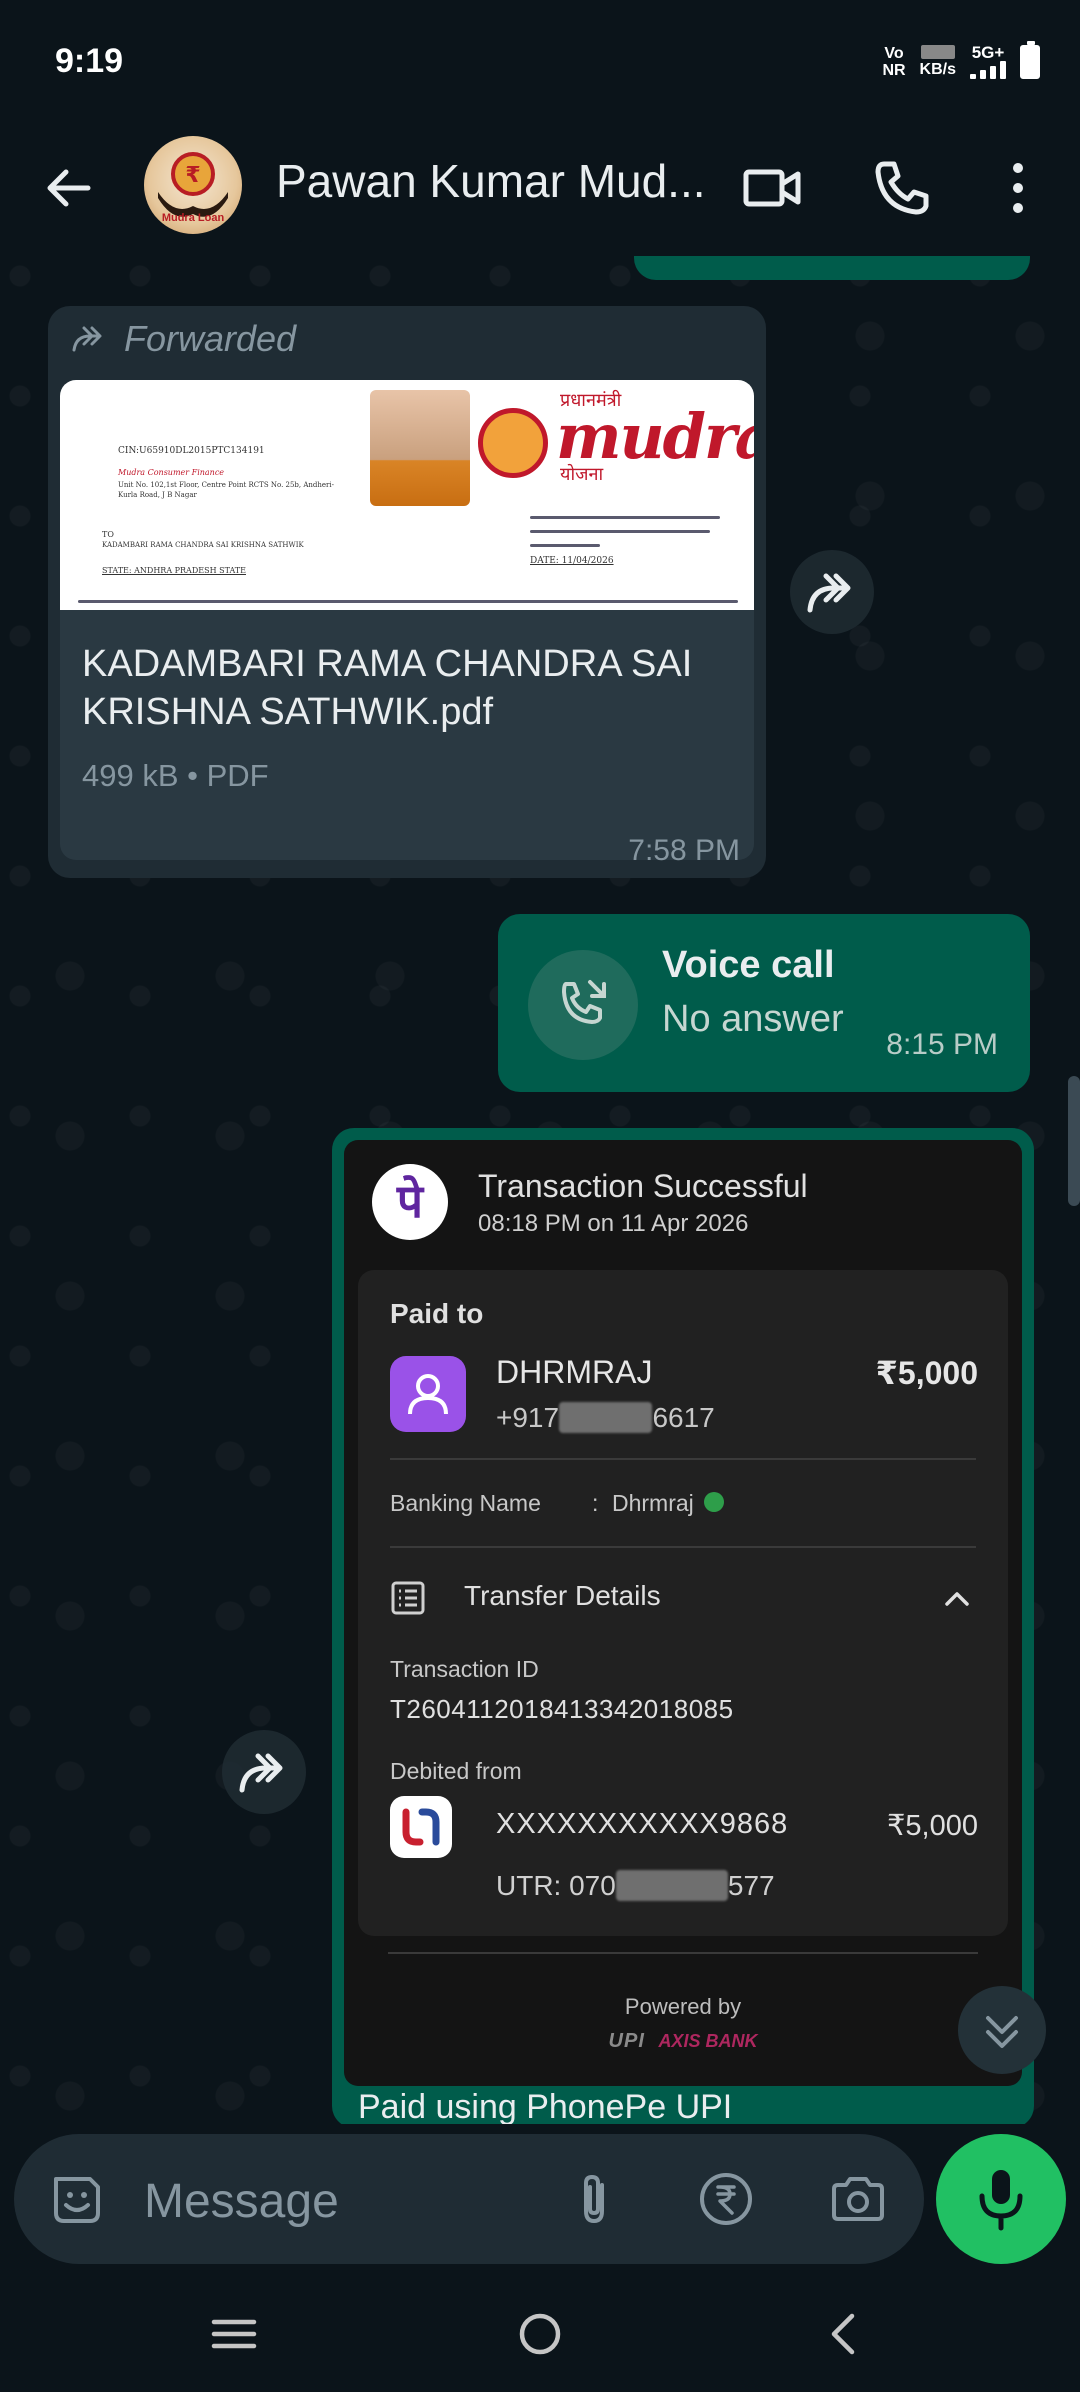  Describe the element at coordinates (832, 268) in the screenshot. I see `previous-message-bubble` at that location.